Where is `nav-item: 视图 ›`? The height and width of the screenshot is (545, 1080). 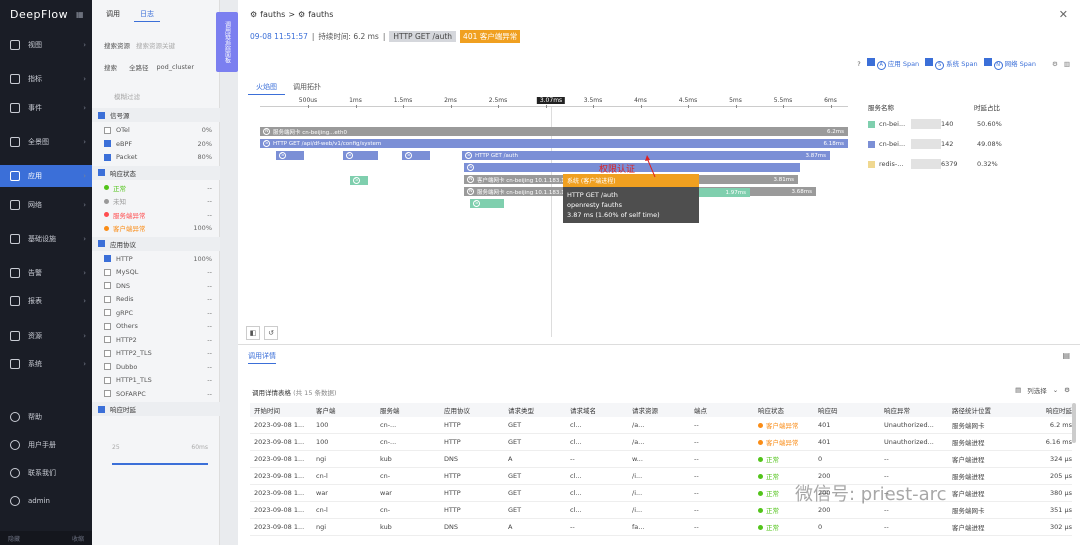
nav-item: 视图 › is located at coordinates (46, 45).